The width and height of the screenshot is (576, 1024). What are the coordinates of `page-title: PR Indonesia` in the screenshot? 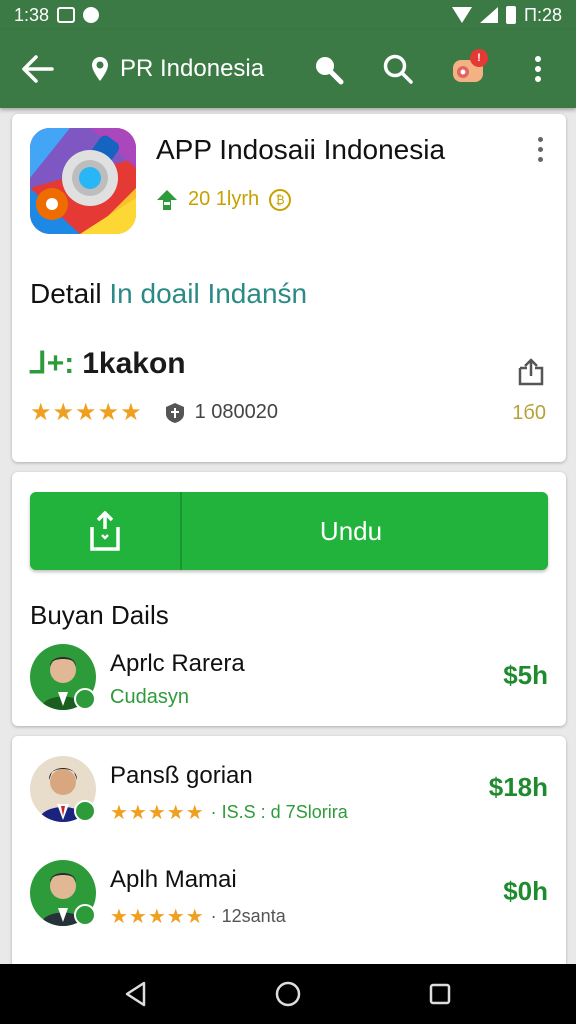 It's located at (192, 68).